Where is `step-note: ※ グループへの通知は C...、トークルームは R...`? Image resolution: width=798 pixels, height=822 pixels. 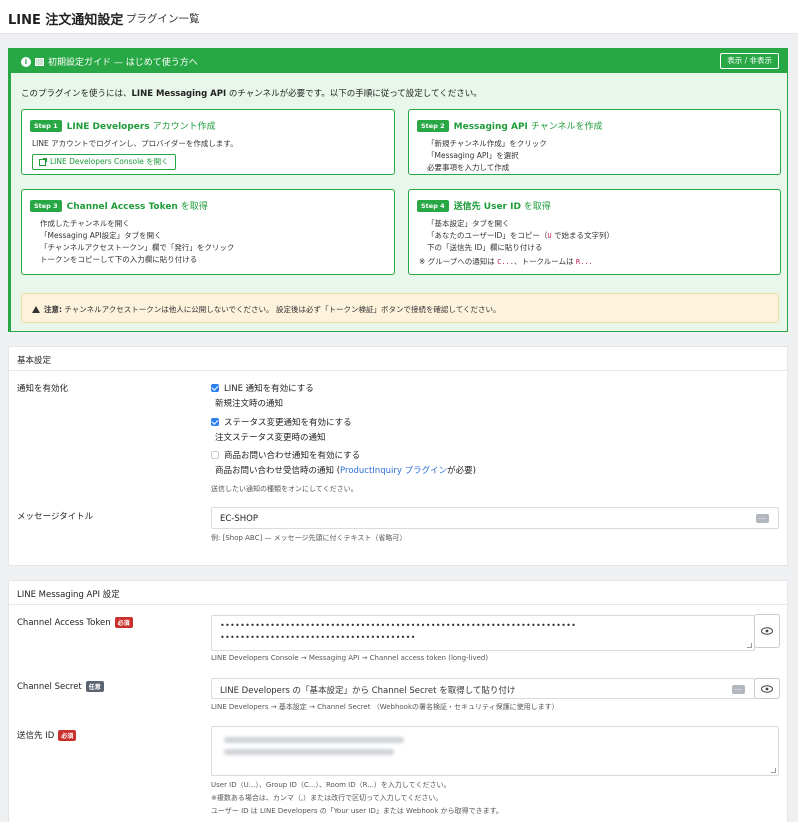 step-note: ※ グループへの通知は C...、トークルームは R... is located at coordinates (516, 262).